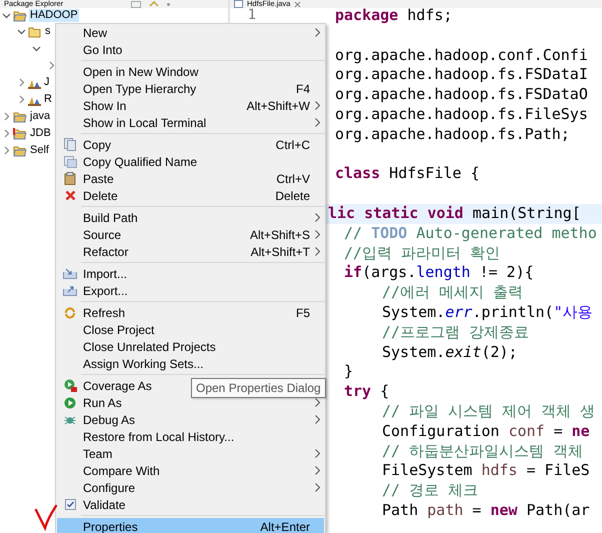  Describe the element at coordinates (298, 4) in the screenshot. I see `close-icon` at that location.